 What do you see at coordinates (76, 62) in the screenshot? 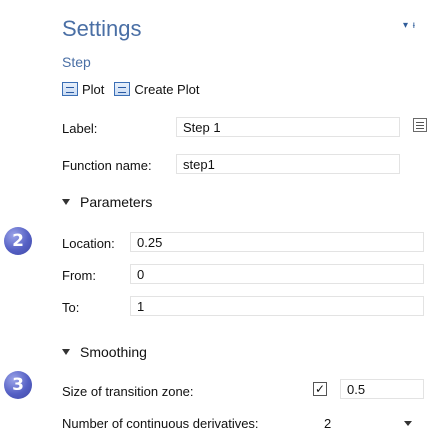
I see `node-type-subtitle: Step` at bounding box center [76, 62].